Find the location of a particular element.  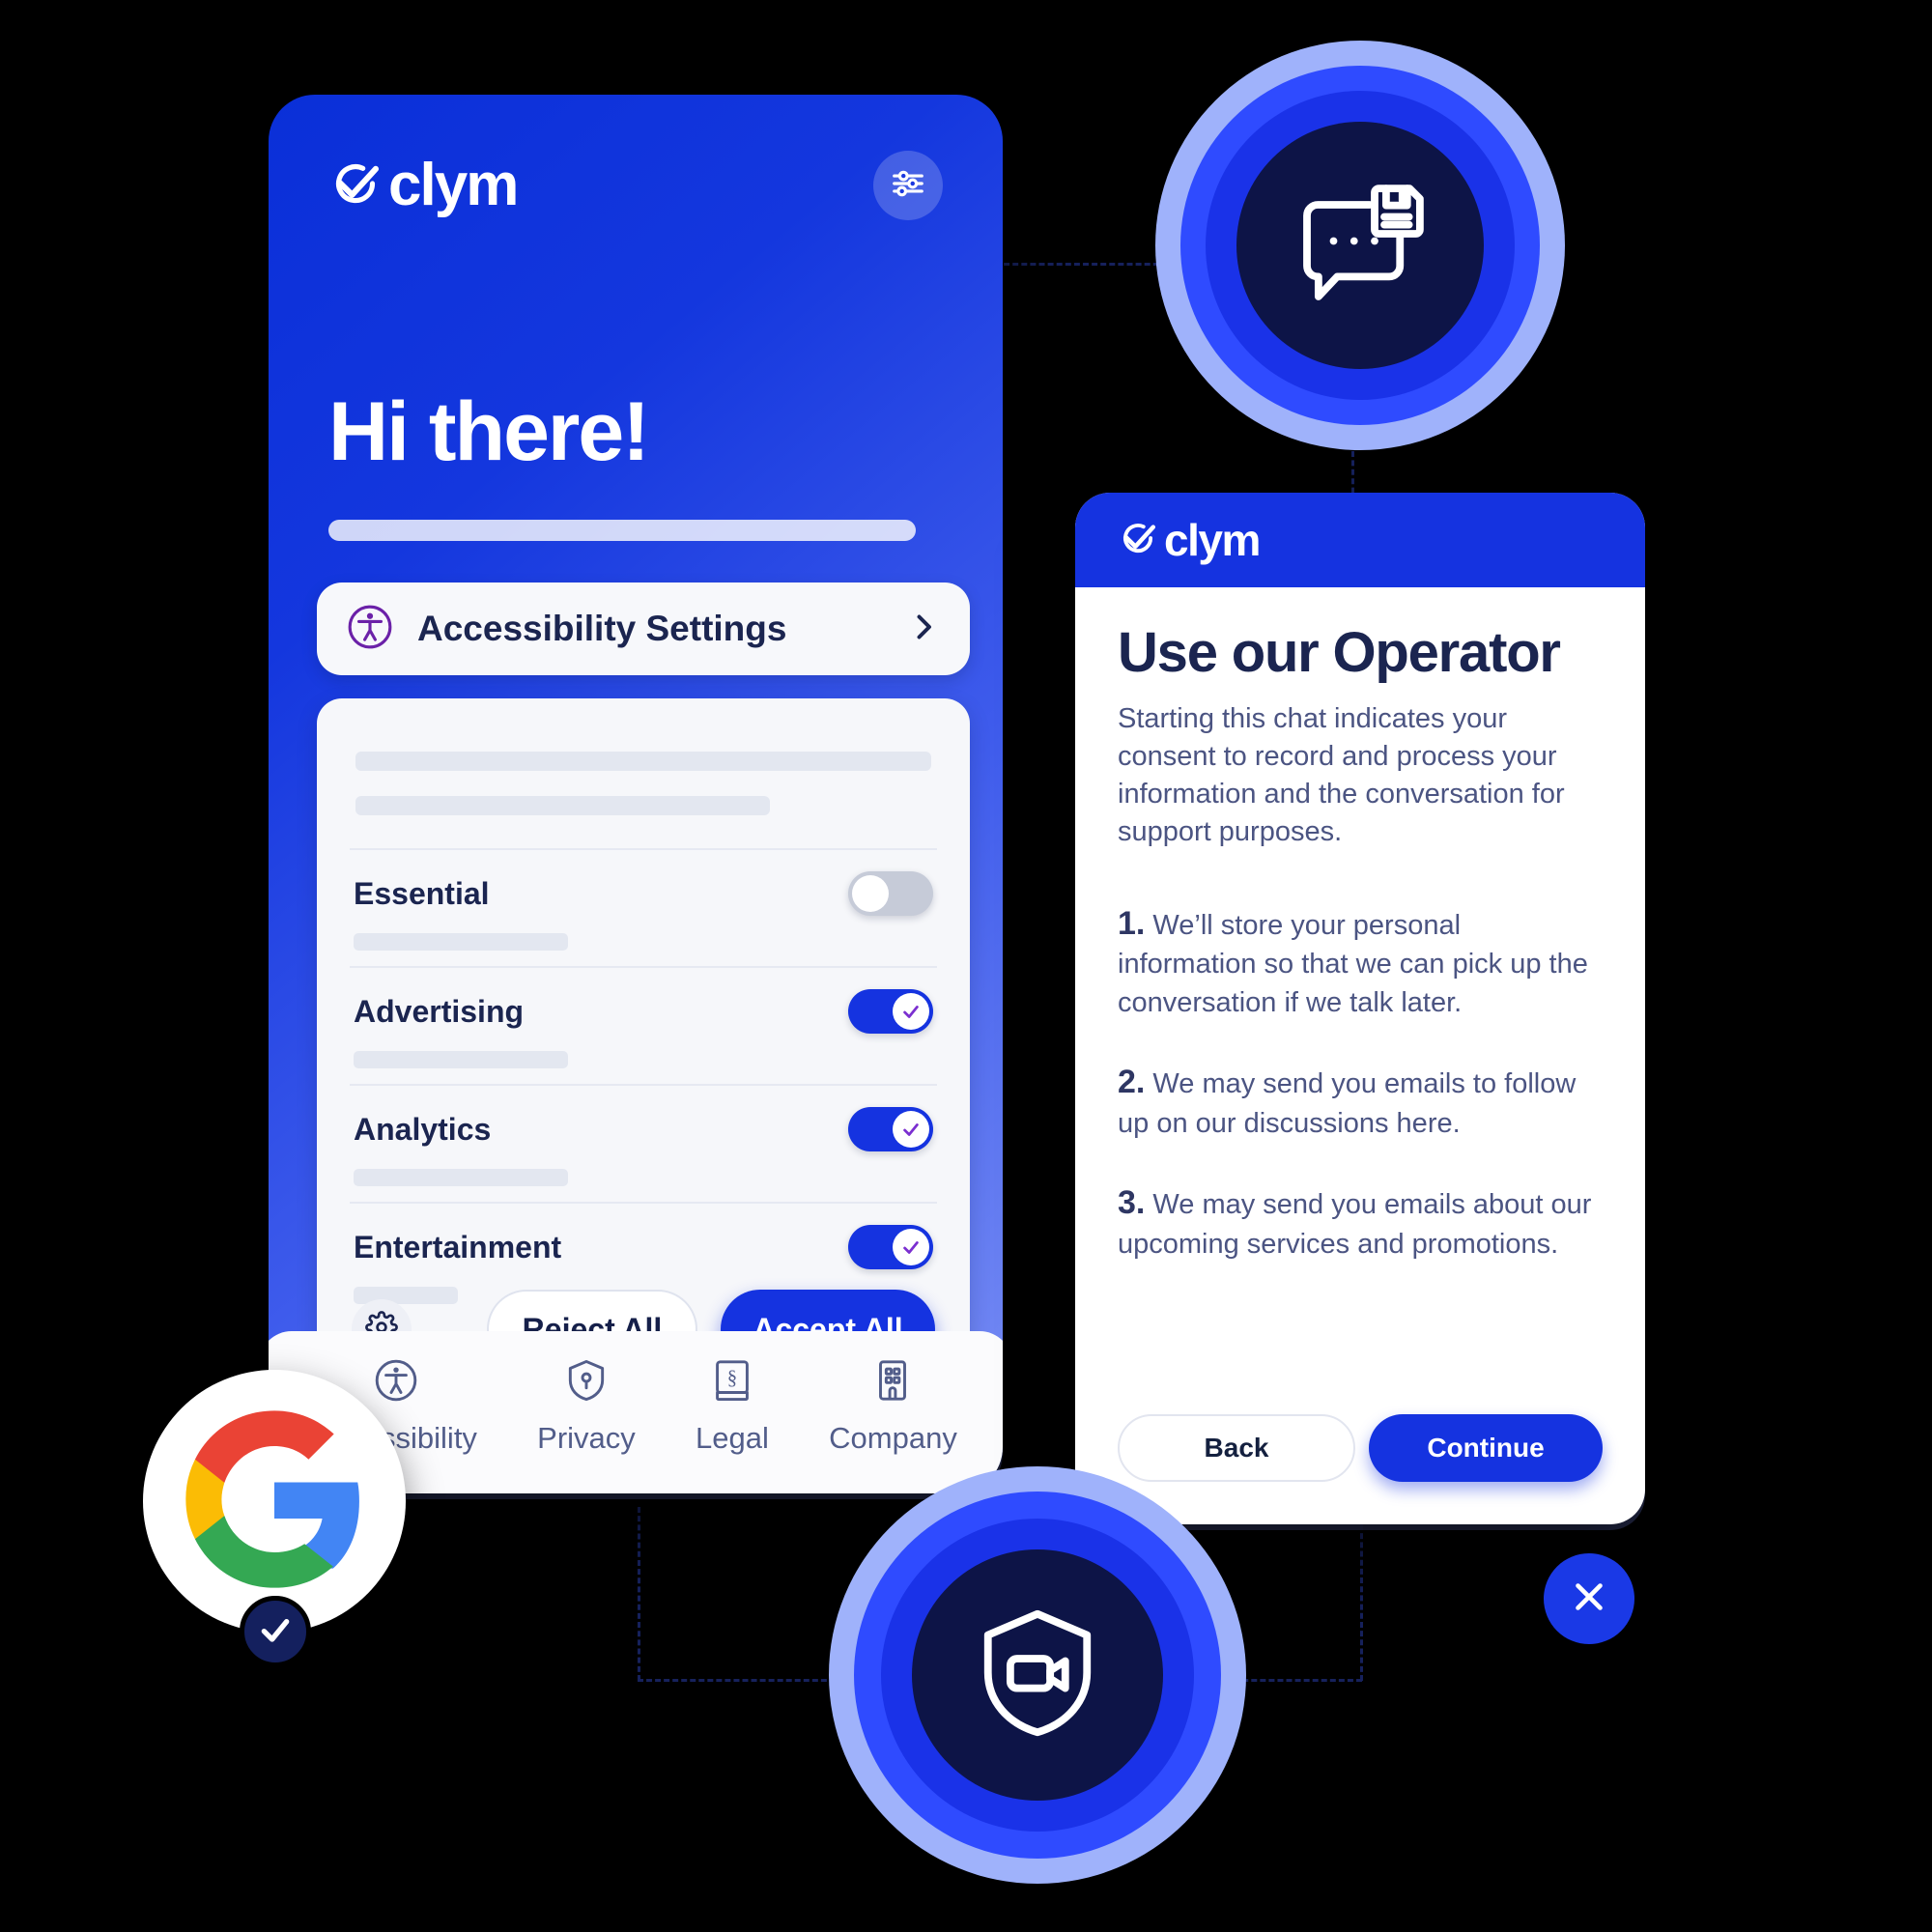

category-name: Entertainment is located at coordinates (458, 1246).